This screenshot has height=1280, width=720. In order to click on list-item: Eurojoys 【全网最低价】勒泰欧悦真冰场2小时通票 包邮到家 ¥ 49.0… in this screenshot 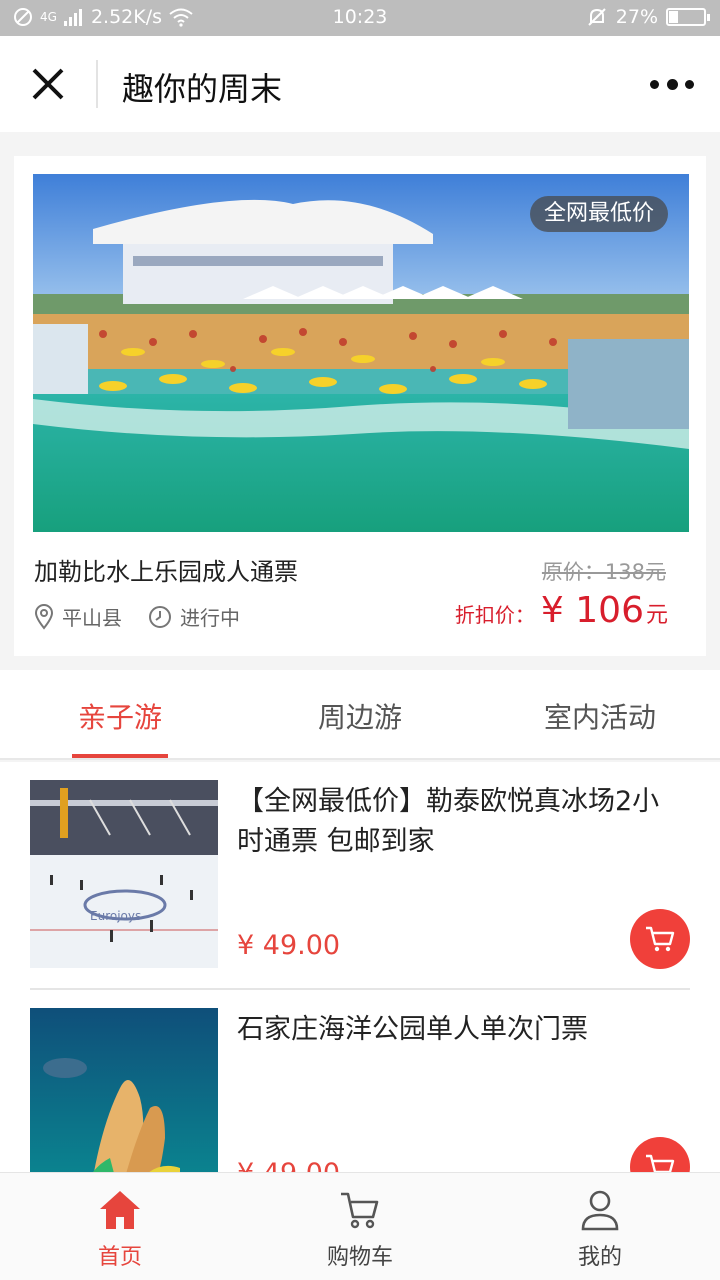, I will do `click(360, 865)`.